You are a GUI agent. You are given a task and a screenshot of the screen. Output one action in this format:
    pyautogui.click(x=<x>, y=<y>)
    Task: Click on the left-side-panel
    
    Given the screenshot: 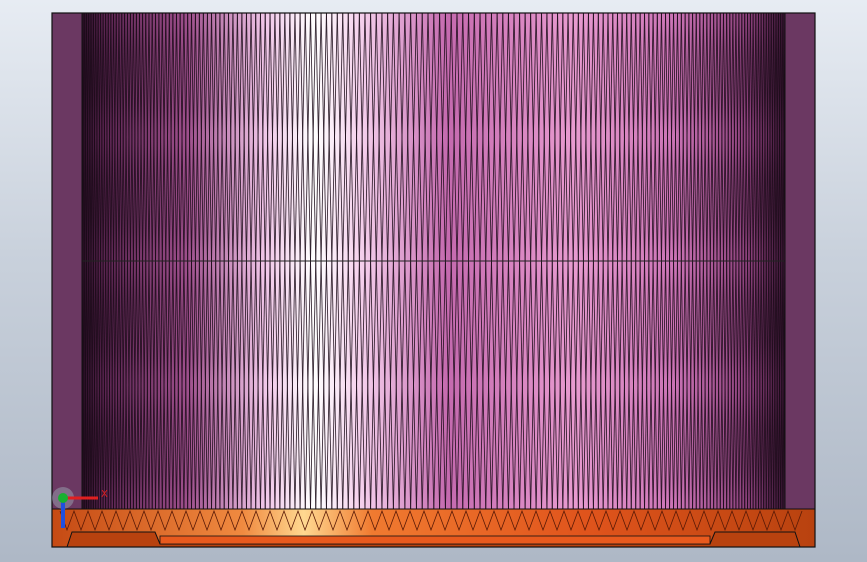 What is the action you would take?
    pyautogui.click(x=67, y=261)
    